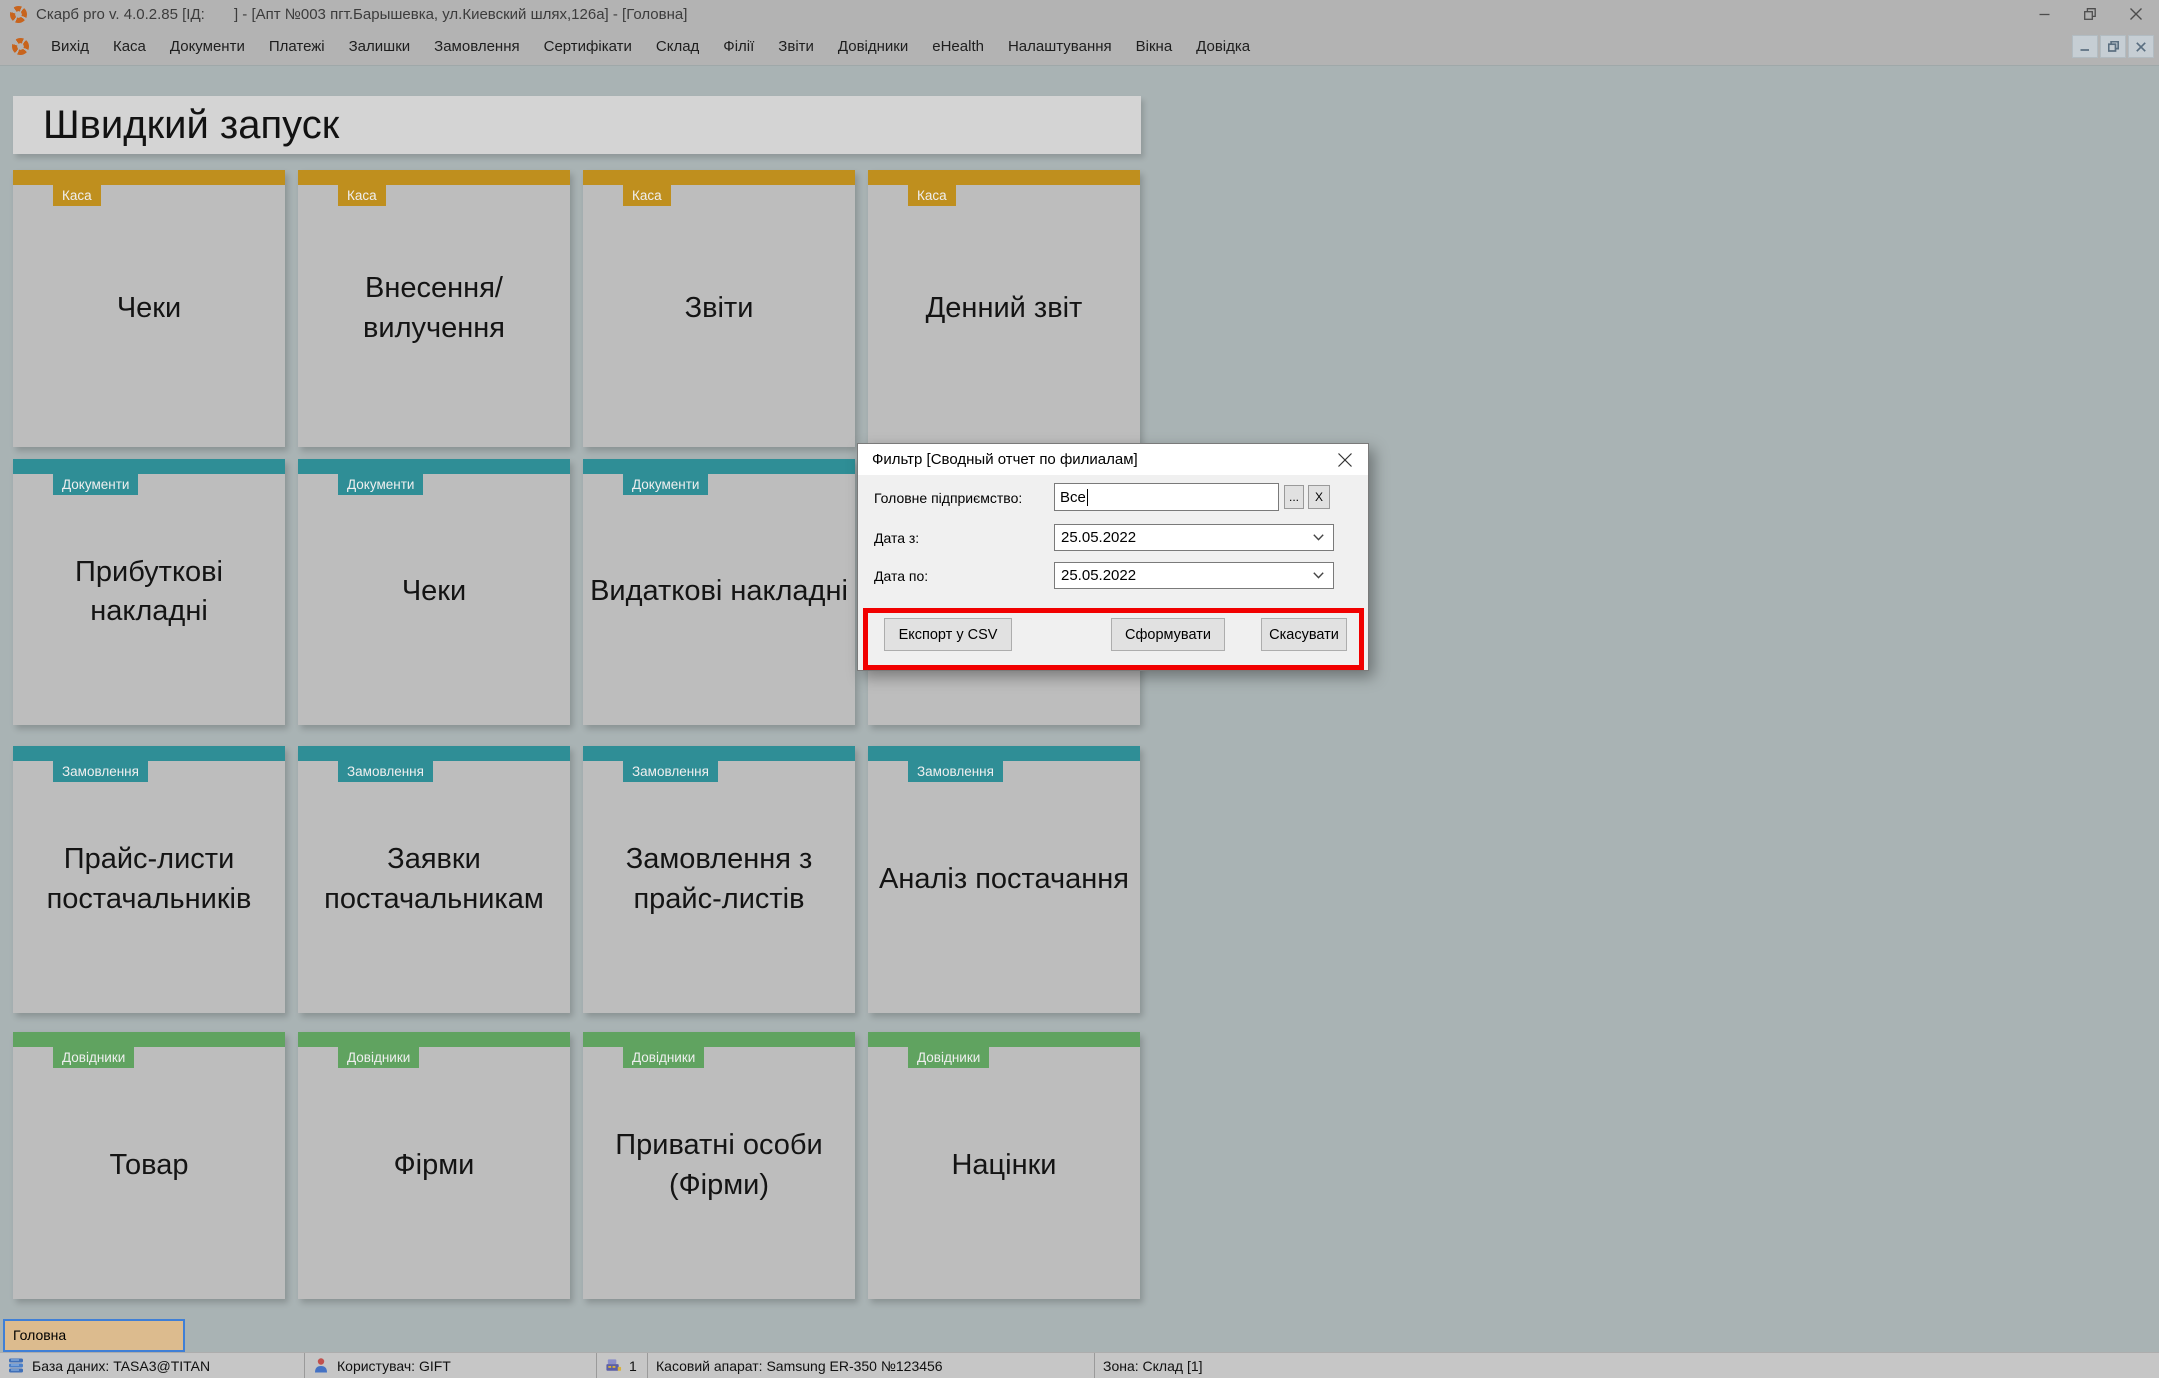 The height and width of the screenshot is (1378, 2159). What do you see at coordinates (70, 47) in the screenshot?
I see `menu-item-1: Вихід` at bounding box center [70, 47].